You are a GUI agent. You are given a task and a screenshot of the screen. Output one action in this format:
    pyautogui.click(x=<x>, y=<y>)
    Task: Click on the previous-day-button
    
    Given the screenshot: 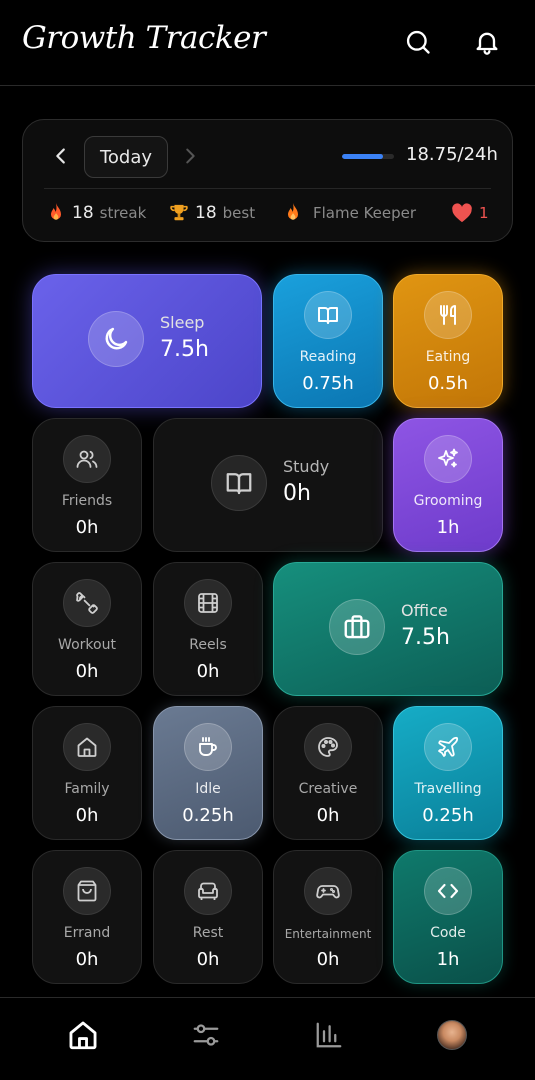 What is the action you would take?
    pyautogui.click(x=61, y=156)
    